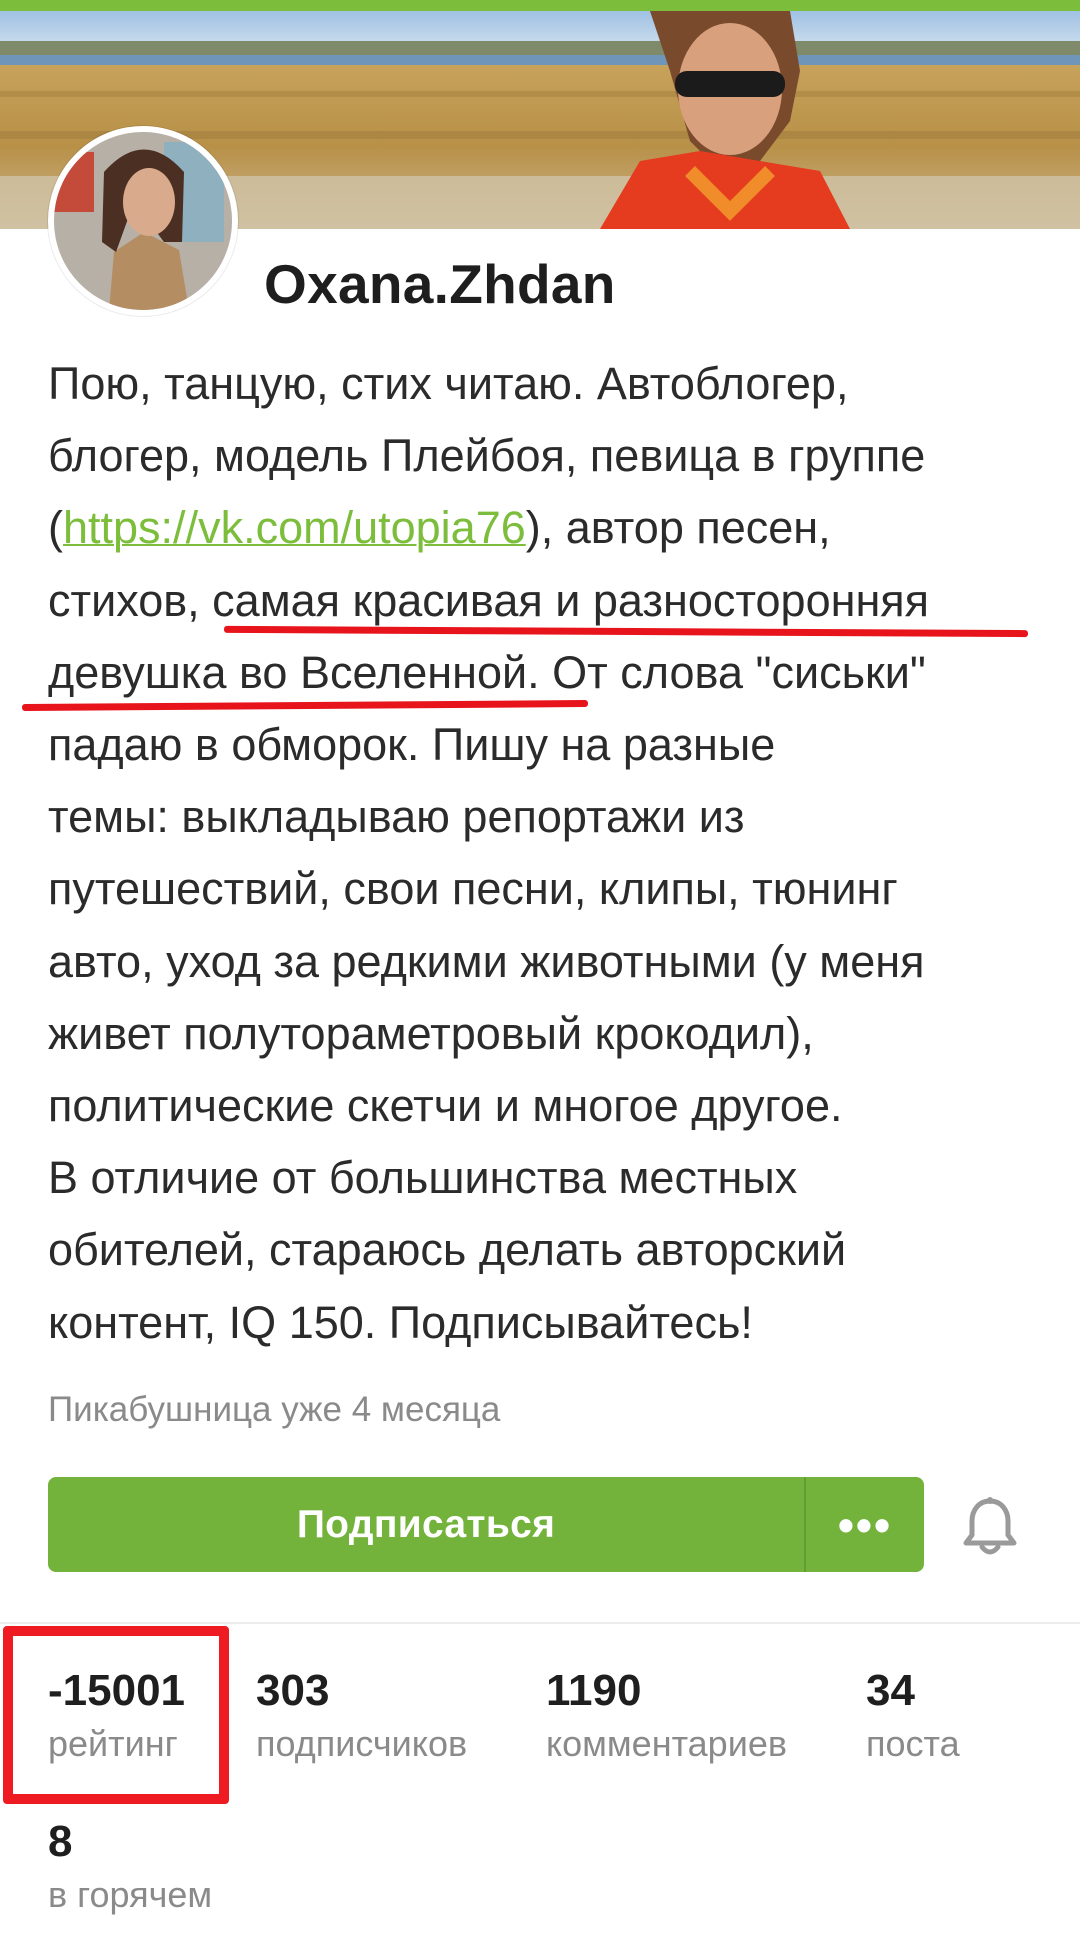 The image size is (1080, 1948). What do you see at coordinates (447, 1250) in the screenshot?
I see `bio-line: обителей, стараюсь делать авторский` at bounding box center [447, 1250].